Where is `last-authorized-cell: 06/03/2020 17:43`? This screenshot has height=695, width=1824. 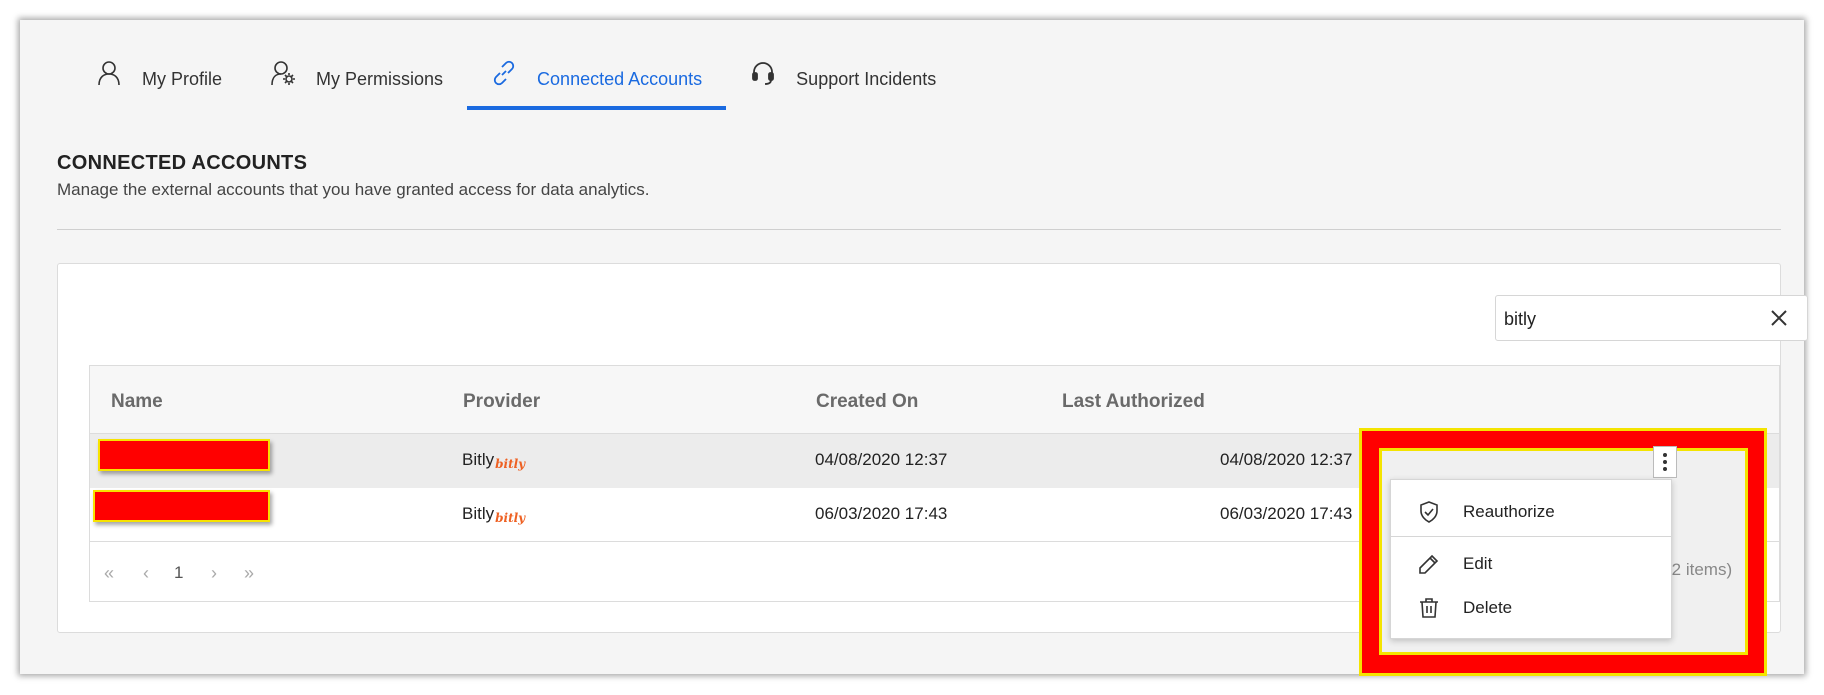 last-authorized-cell: 06/03/2020 17:43 is located at coordinates (1286, 513).